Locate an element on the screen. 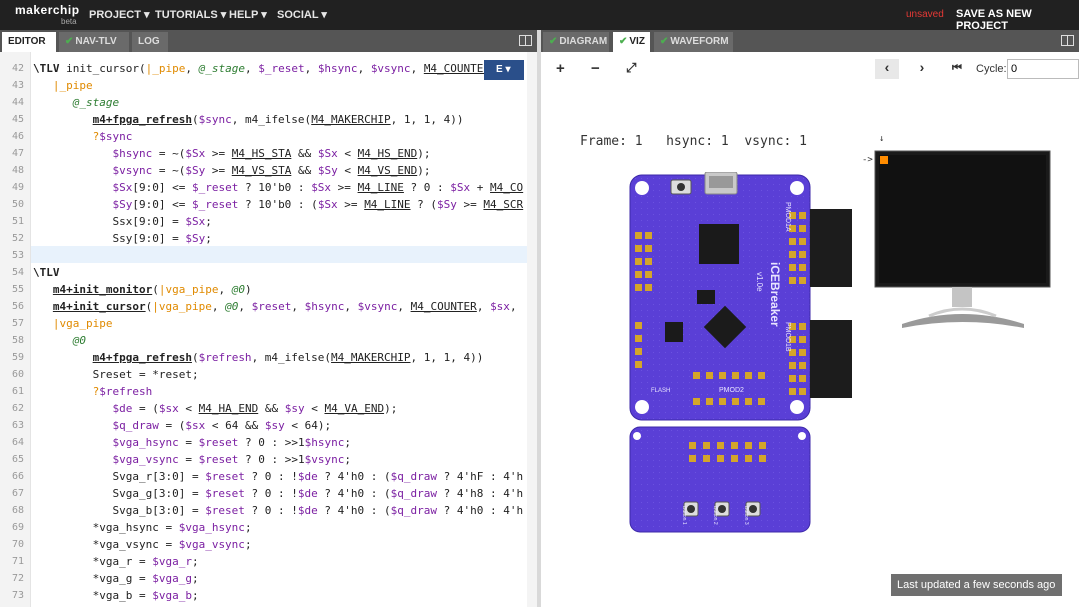 The width and height of the screenshot is (1079, 607). tab-nav-tlv-label: NAV-TLV is located at coordinates (96, 41).